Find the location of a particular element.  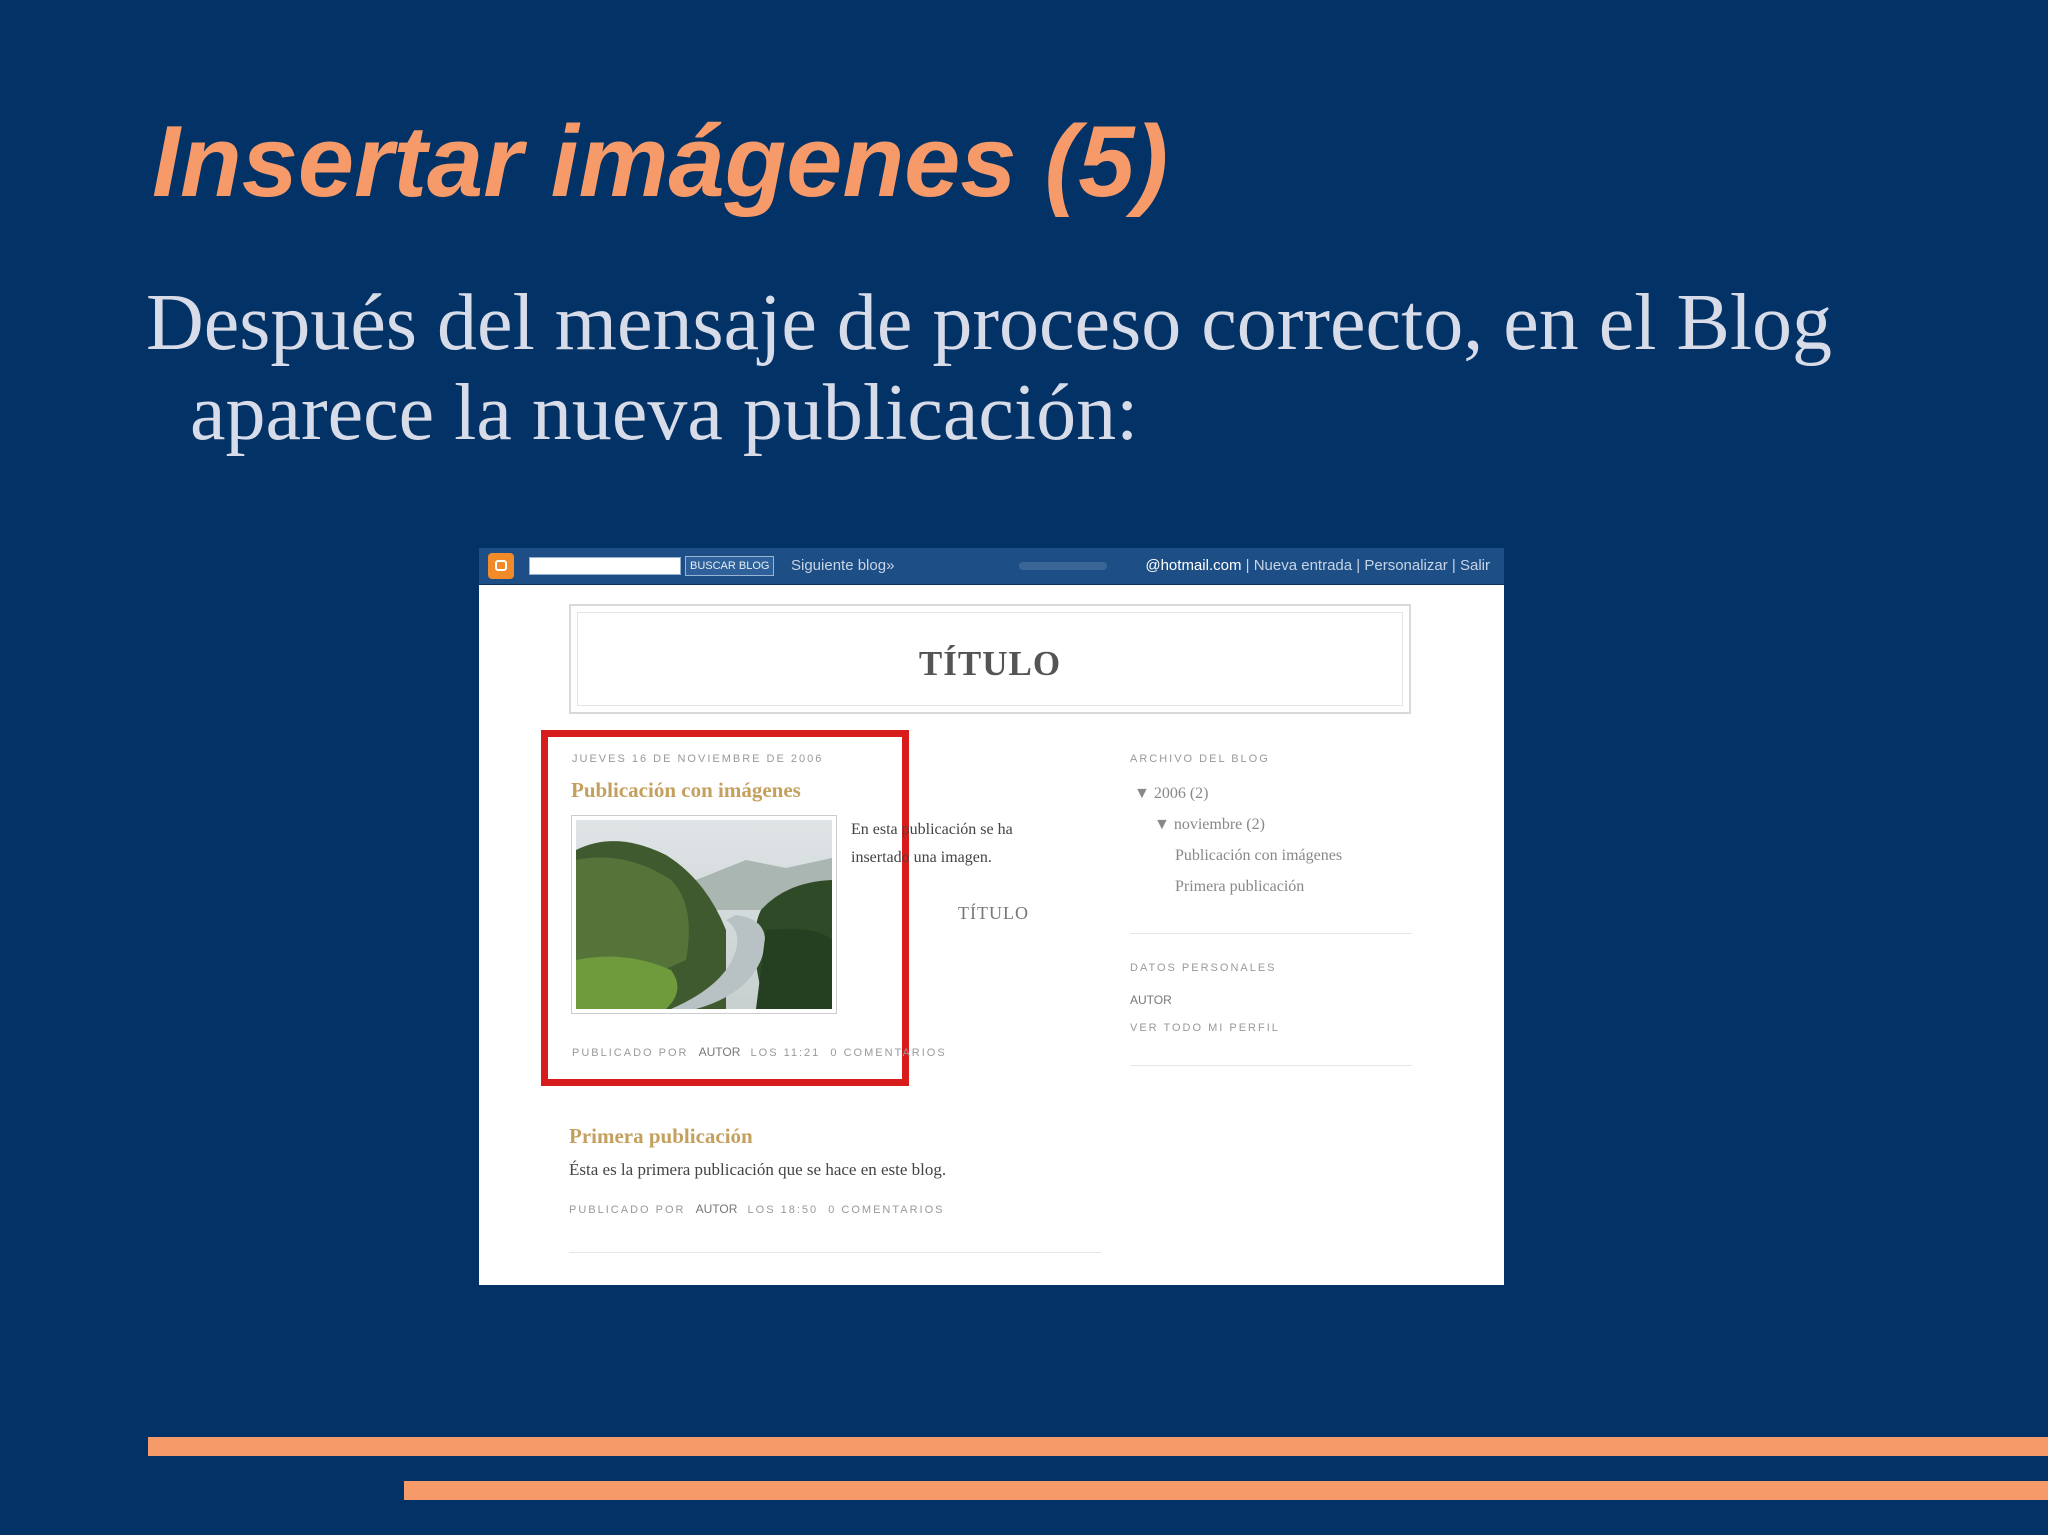

search-blog-button: BUSCAR BLOG is located at coordinates (730, 566).